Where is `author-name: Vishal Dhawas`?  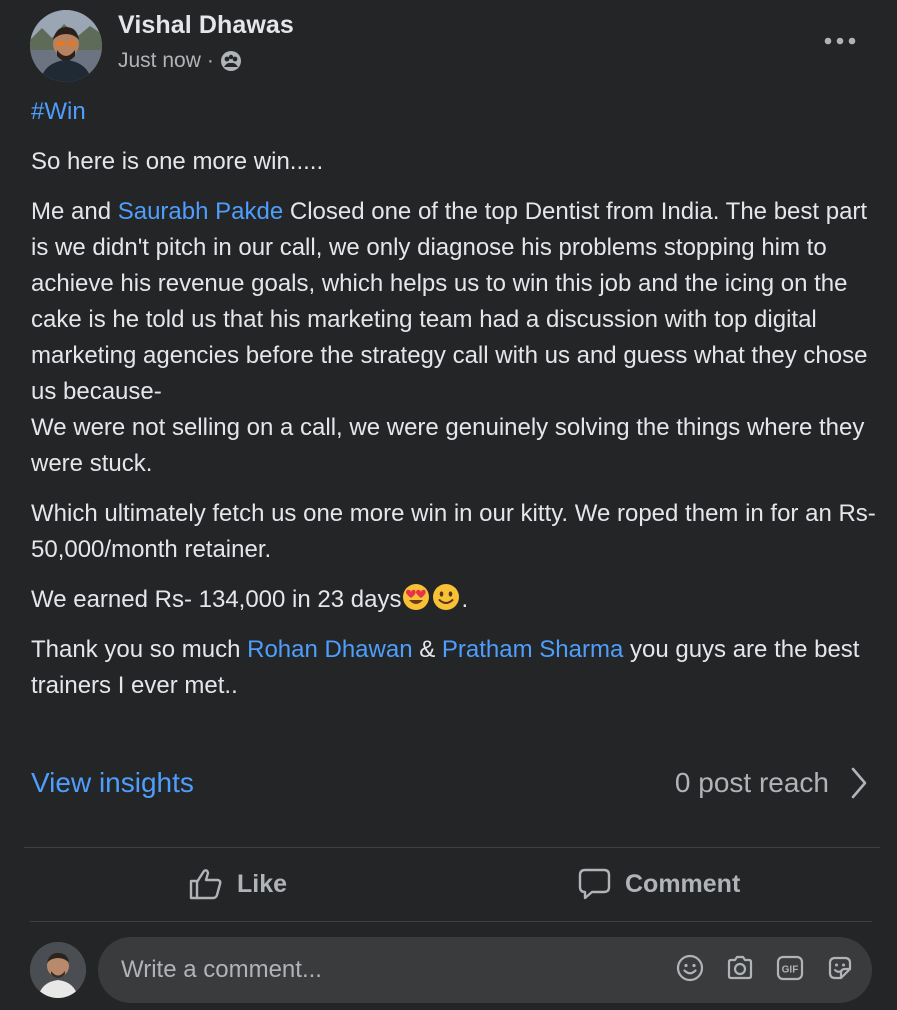
author-name: Vishal Dhawas is located at coordinates (206, 25).